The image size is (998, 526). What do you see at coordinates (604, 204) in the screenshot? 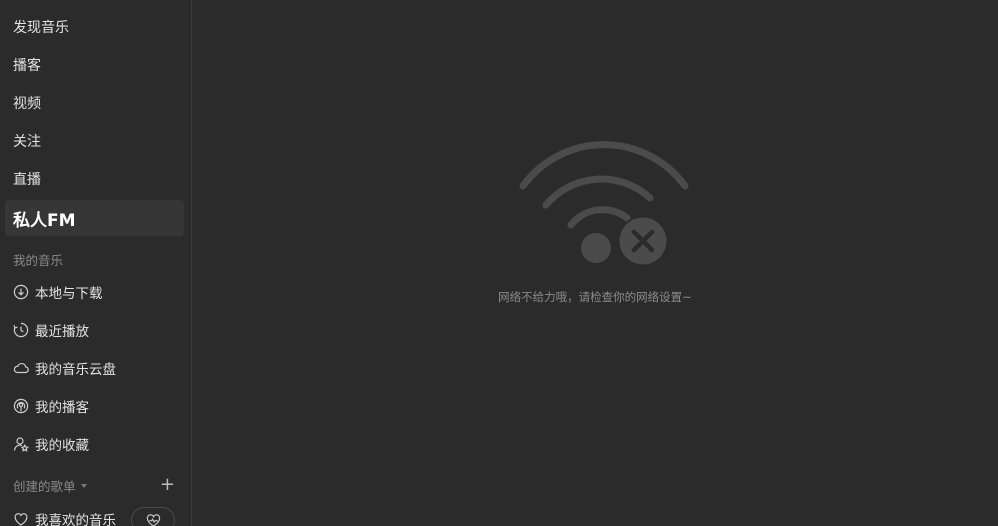
I see `wifi-disconnected-icon` at bounding box center [604, 204].